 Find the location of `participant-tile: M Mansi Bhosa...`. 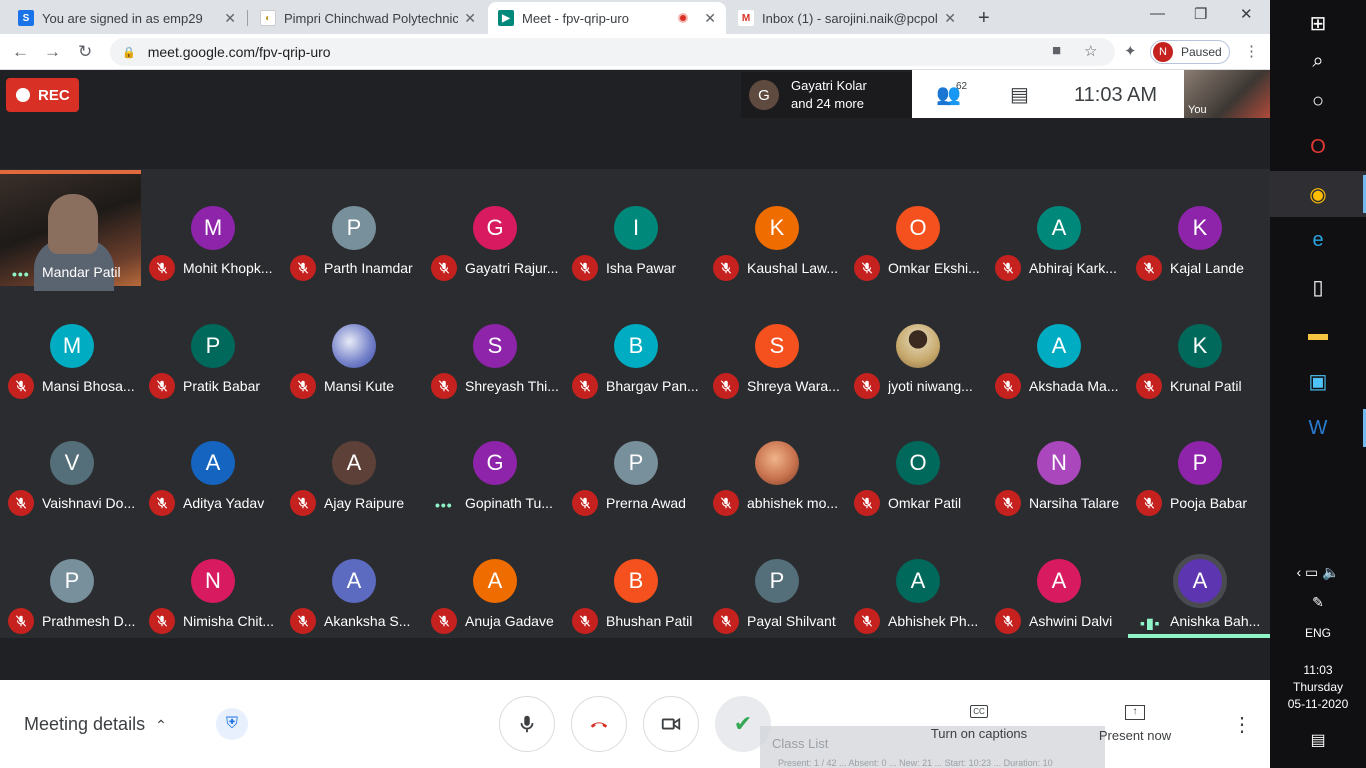

participant-tile: M Mansi Bhosa... is located at coordinates (70, 346).